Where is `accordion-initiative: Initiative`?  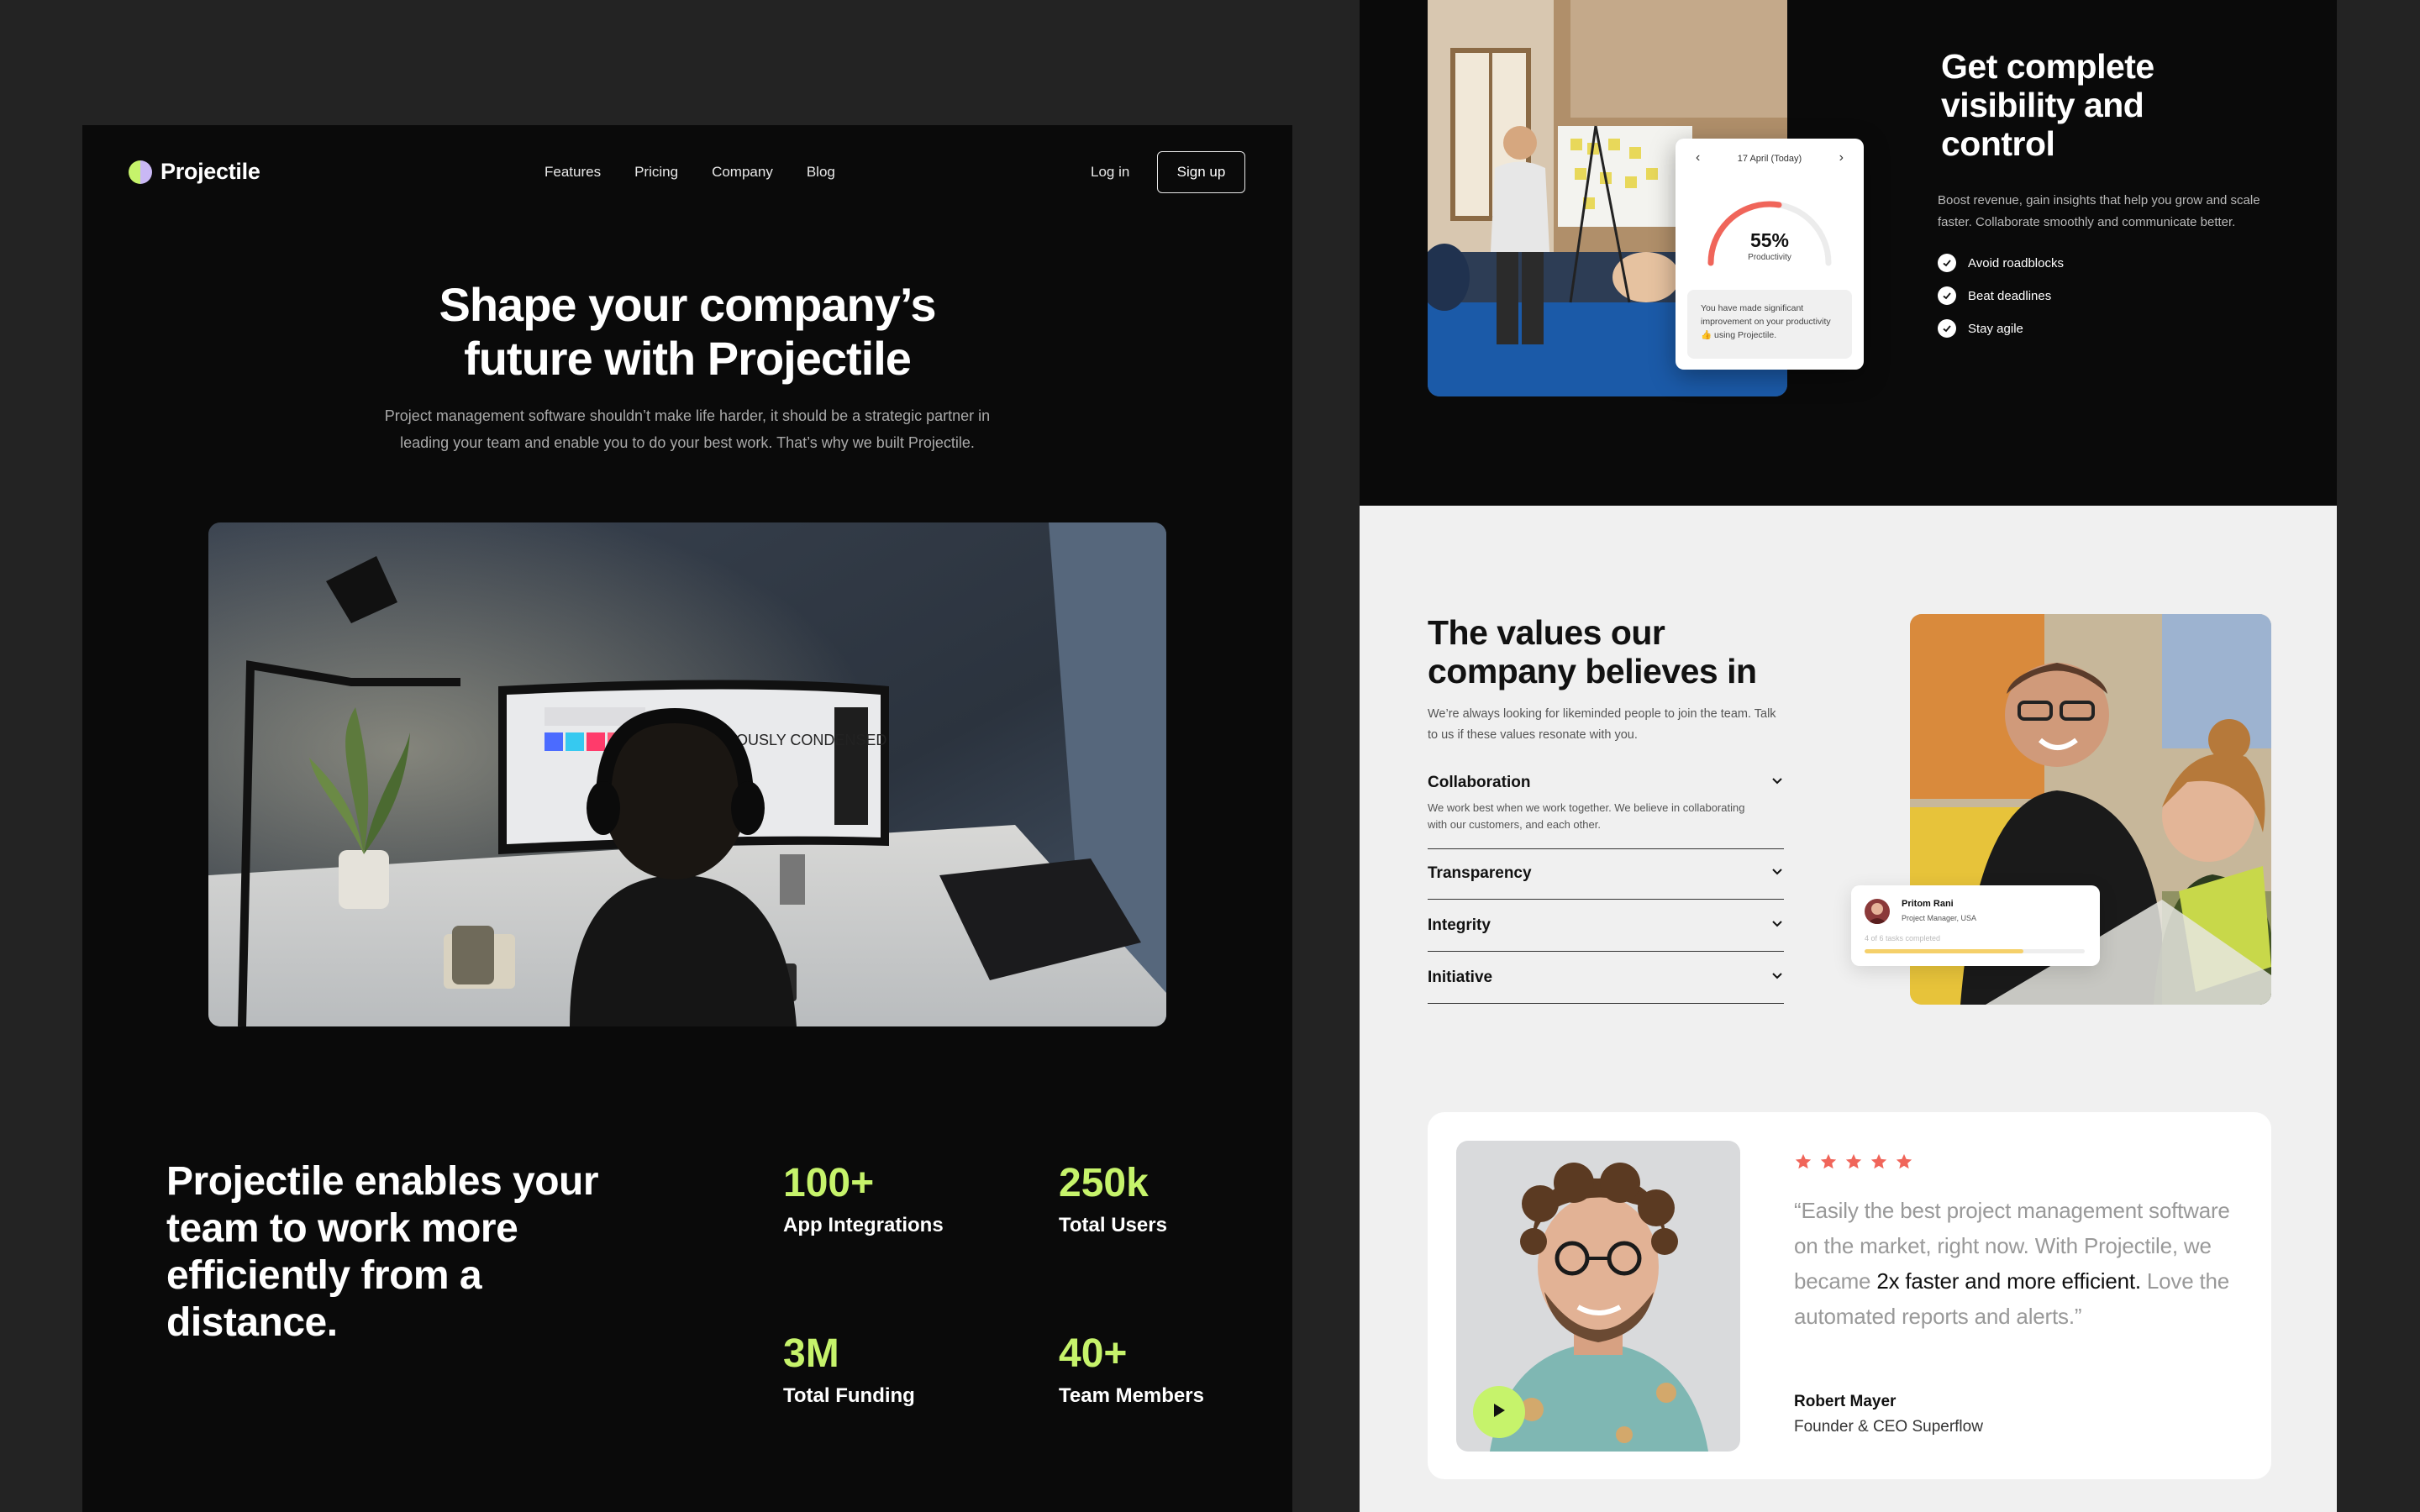 accordion-initiative: Initiative is located at coordinates (1606, 978).